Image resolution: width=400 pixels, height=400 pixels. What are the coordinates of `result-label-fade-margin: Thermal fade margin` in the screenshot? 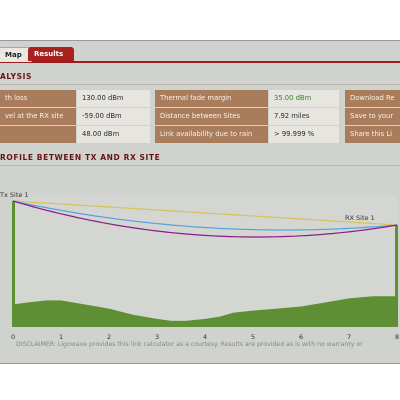 It's located at (211, 98).